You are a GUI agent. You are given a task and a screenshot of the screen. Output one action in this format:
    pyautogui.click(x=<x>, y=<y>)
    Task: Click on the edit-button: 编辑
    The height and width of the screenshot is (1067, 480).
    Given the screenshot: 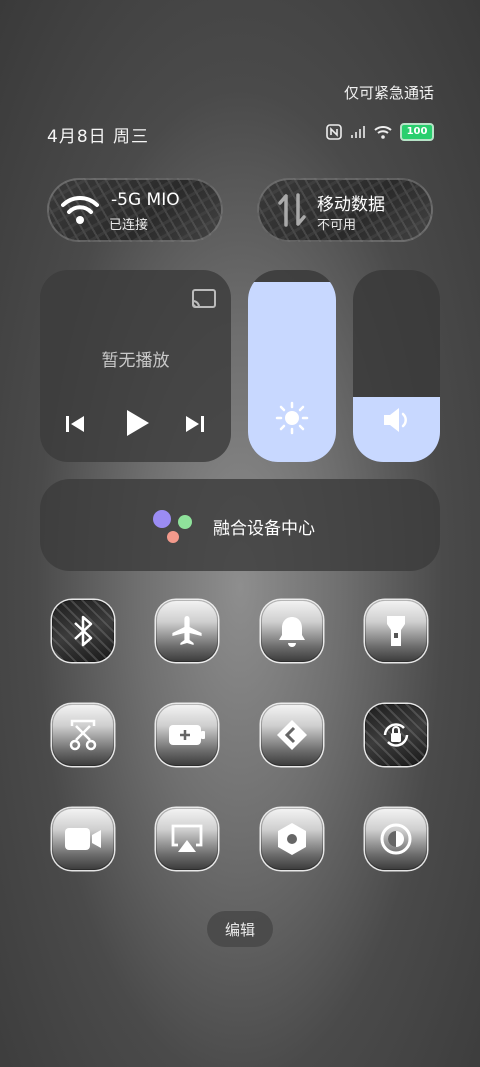 What is the action you would take?
    pyautogui.click(x=240, y=929)
    